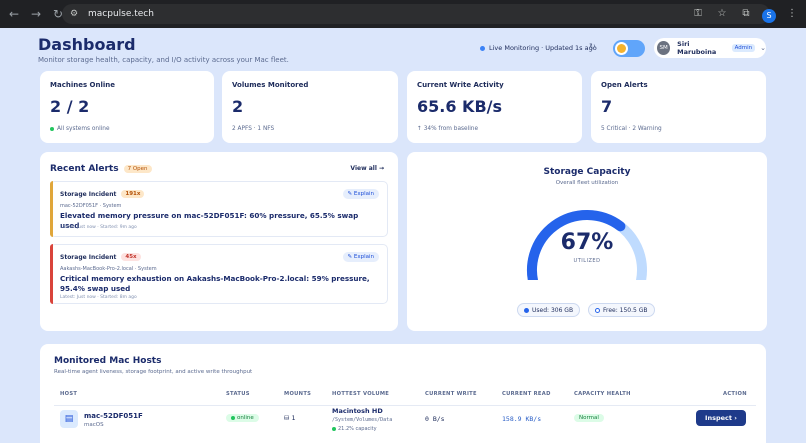 The height and width of the screenshot is (443, 806). Describe the element at coordinates (310, 107) in the screenshot. I see `stat-card-volumes: Volumes Monitored 2 2 APFS · 1 NFS` at that location.